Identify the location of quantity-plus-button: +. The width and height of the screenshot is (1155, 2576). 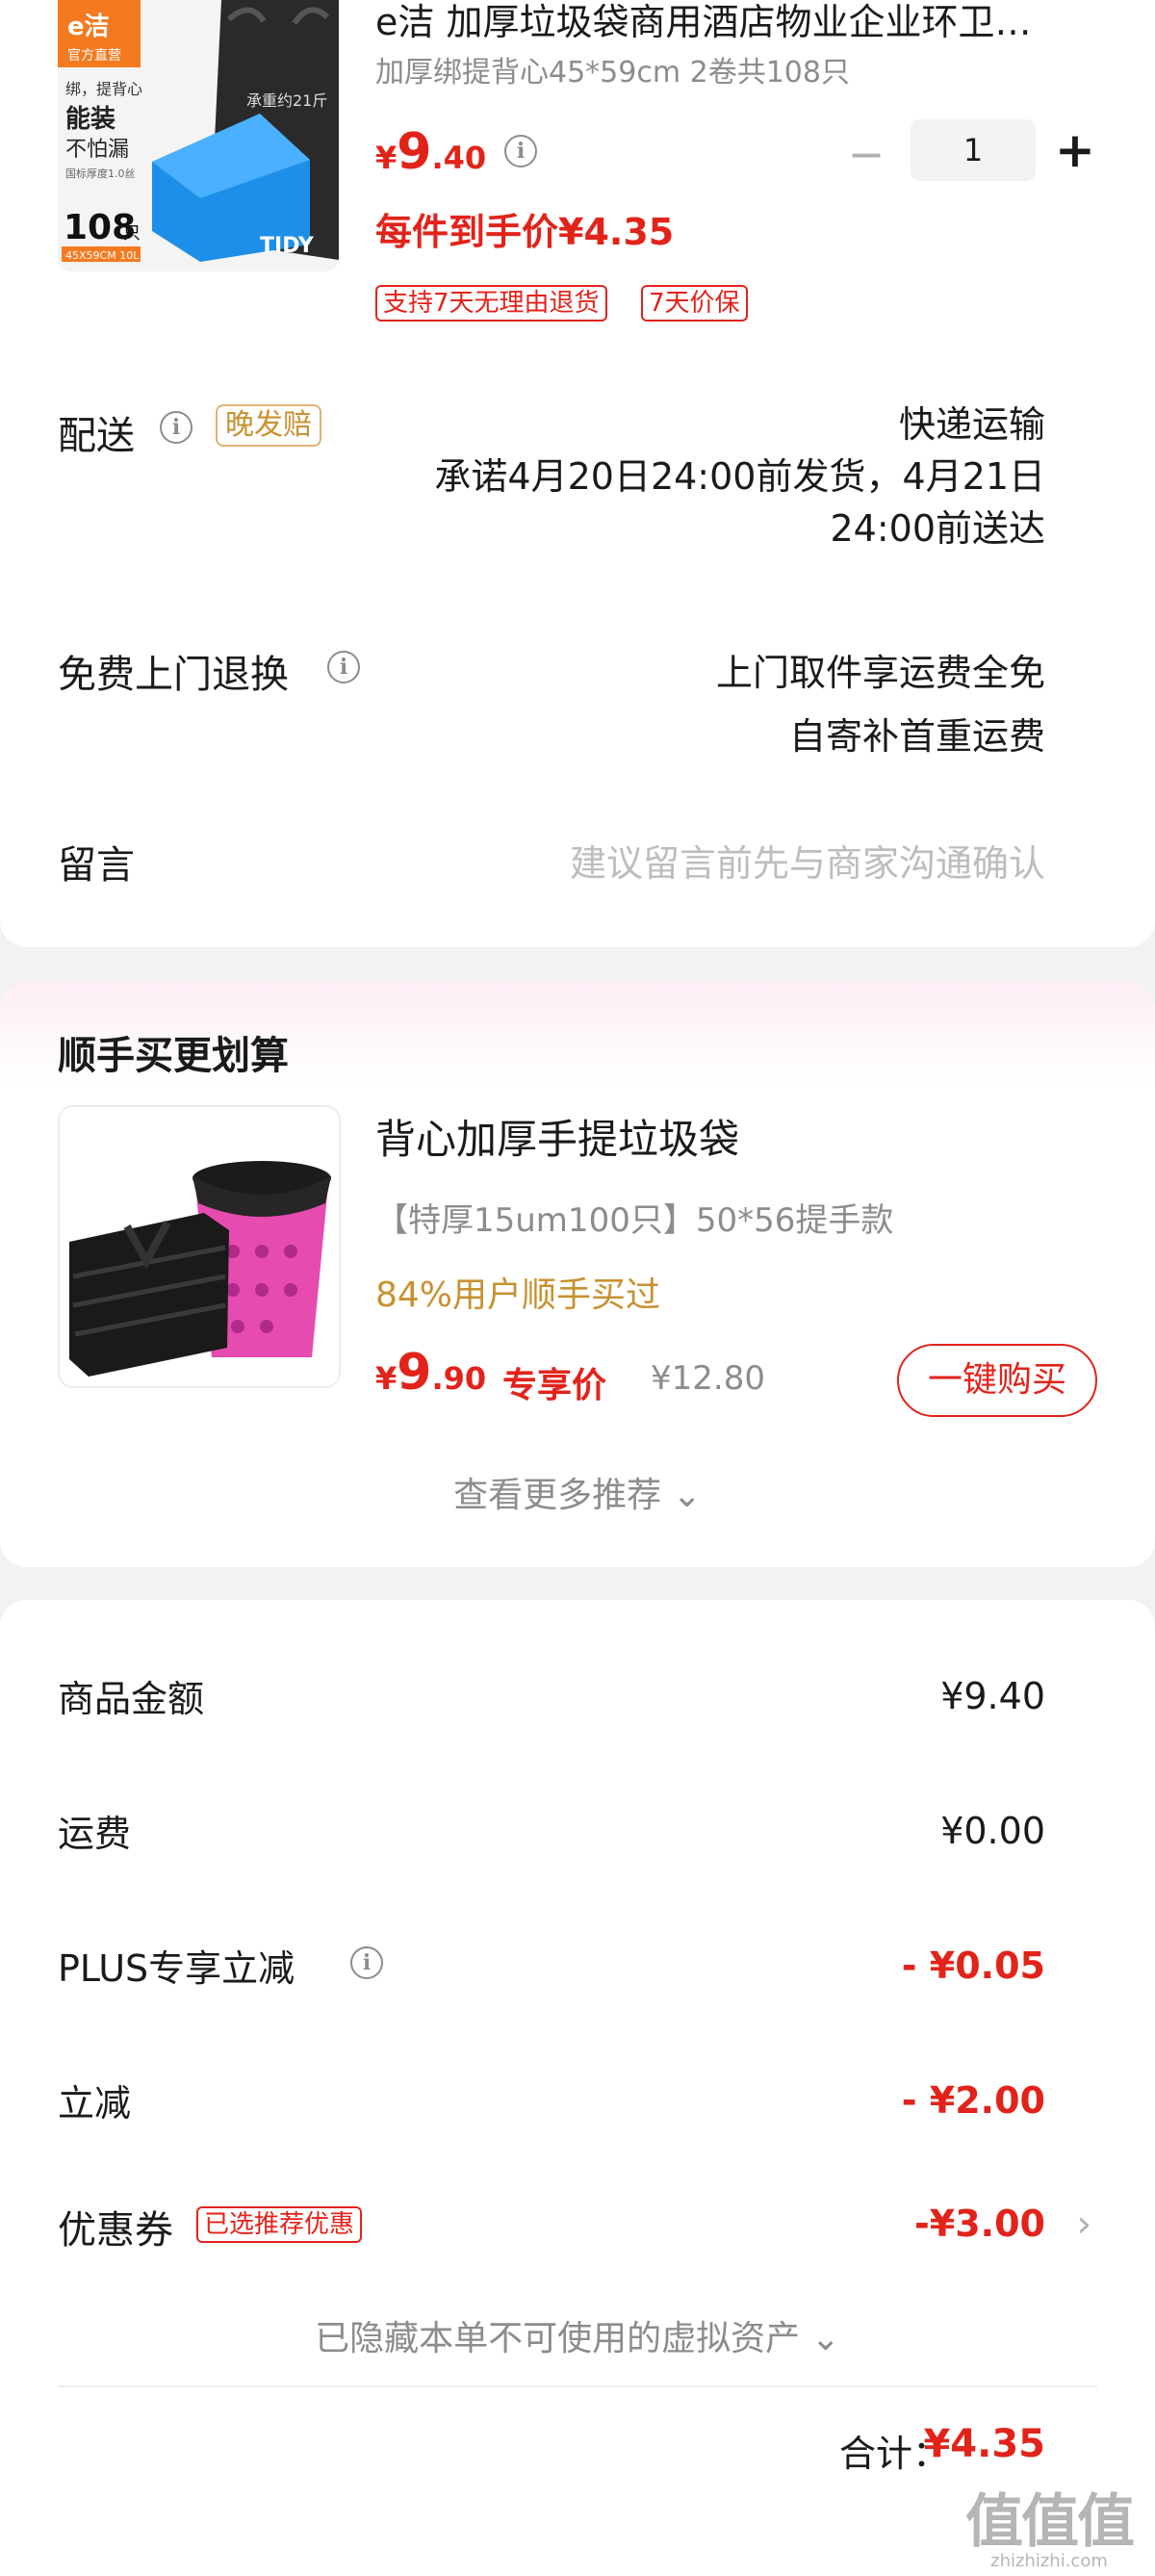
(1075, 150).